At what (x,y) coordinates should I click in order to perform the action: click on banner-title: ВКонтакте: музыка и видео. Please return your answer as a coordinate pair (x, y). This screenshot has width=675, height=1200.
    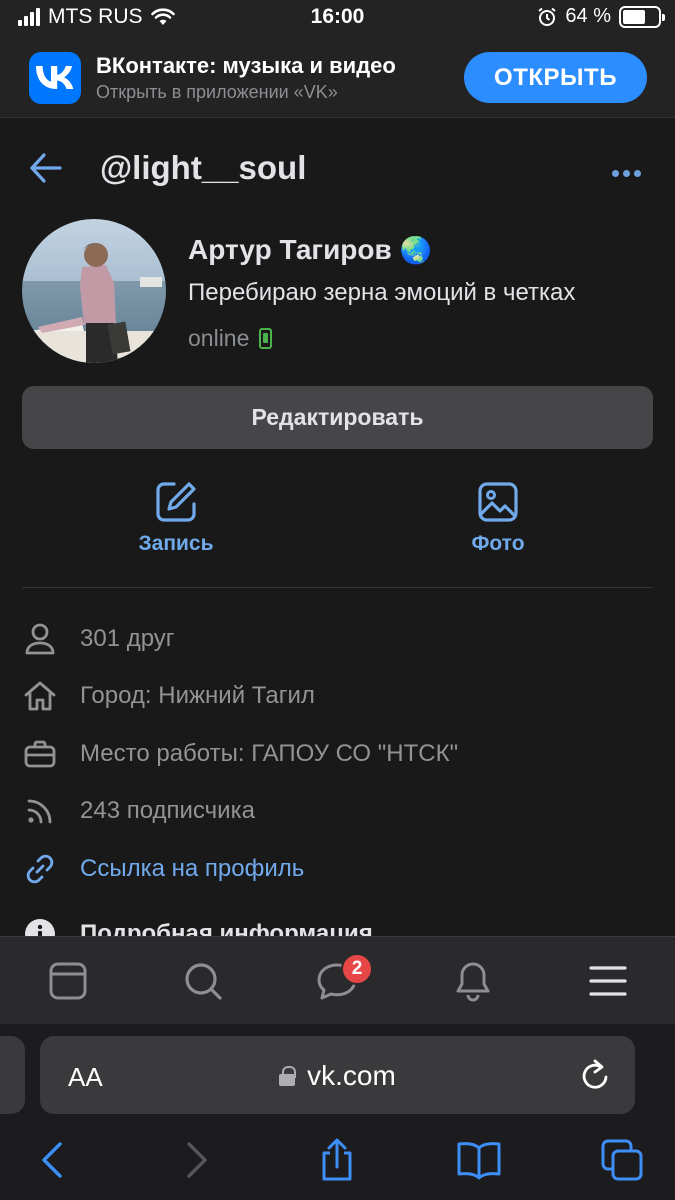
    Looking at the image, I should click on (246, 65).